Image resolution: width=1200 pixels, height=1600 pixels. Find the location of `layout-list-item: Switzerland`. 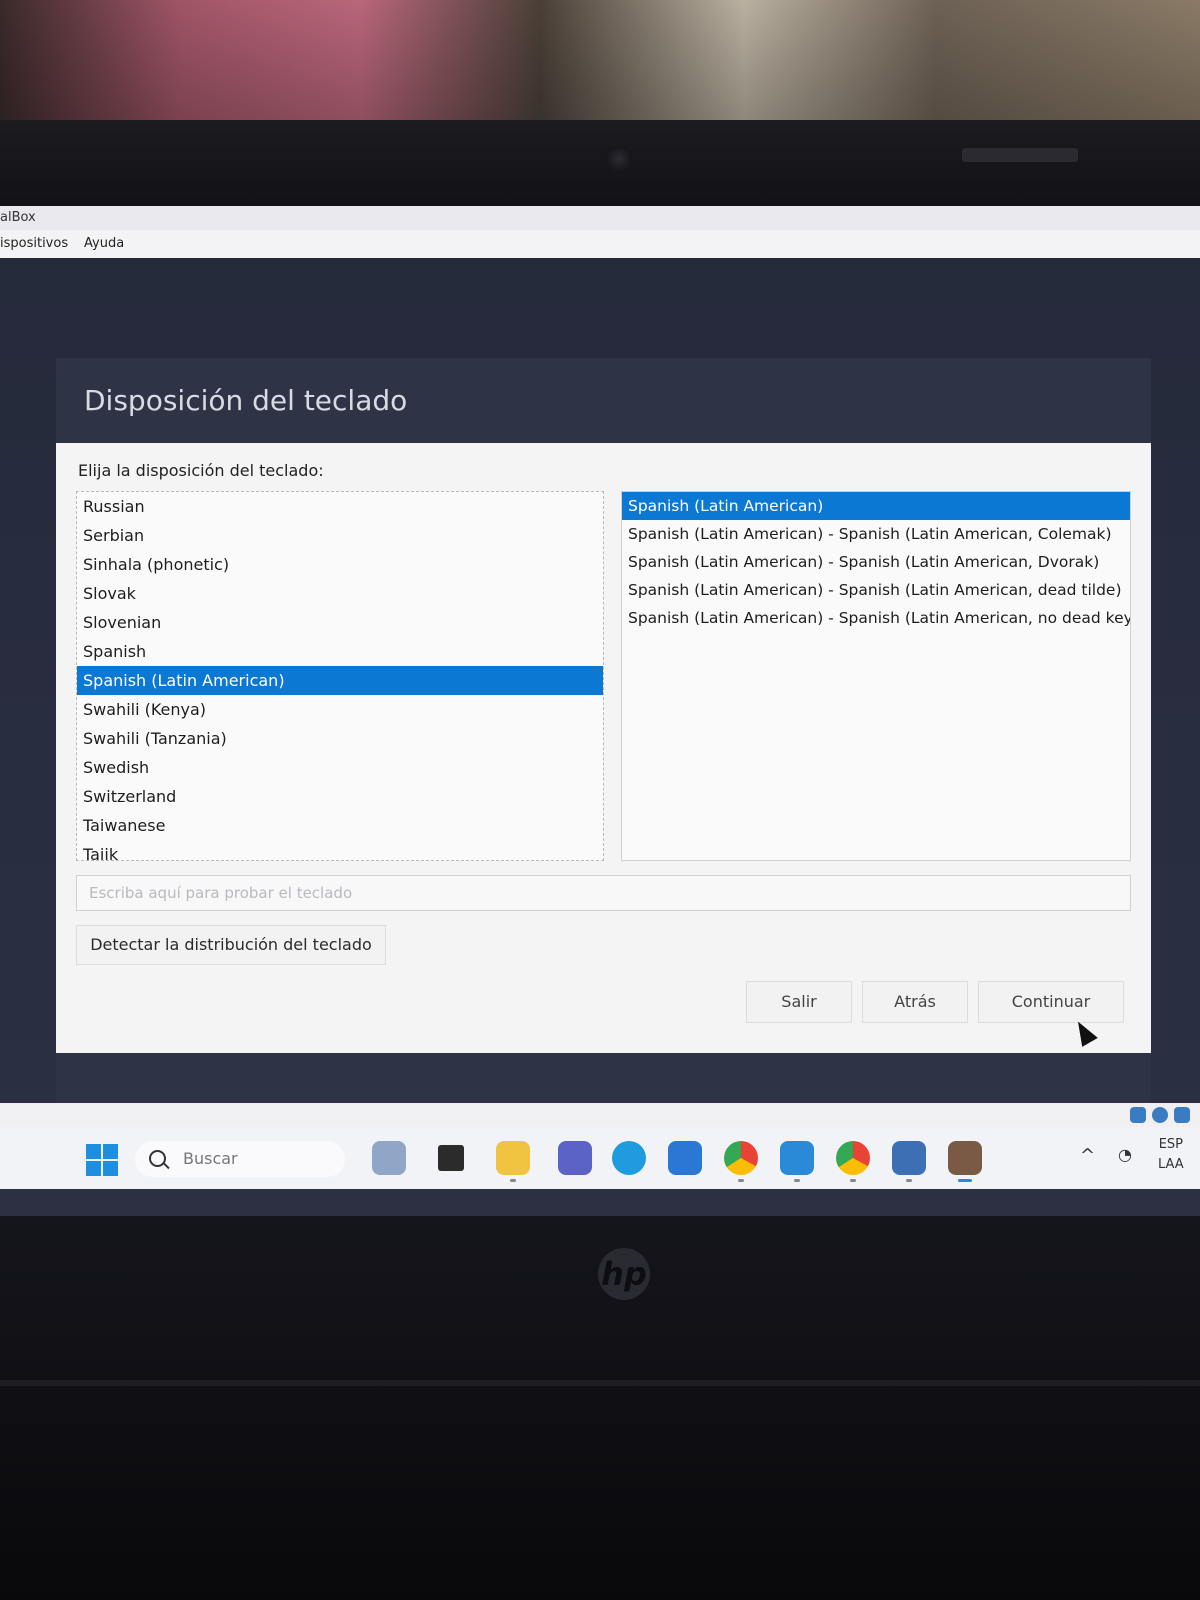

layout-list-item: Switzerland is located at coordinates (340, 796).